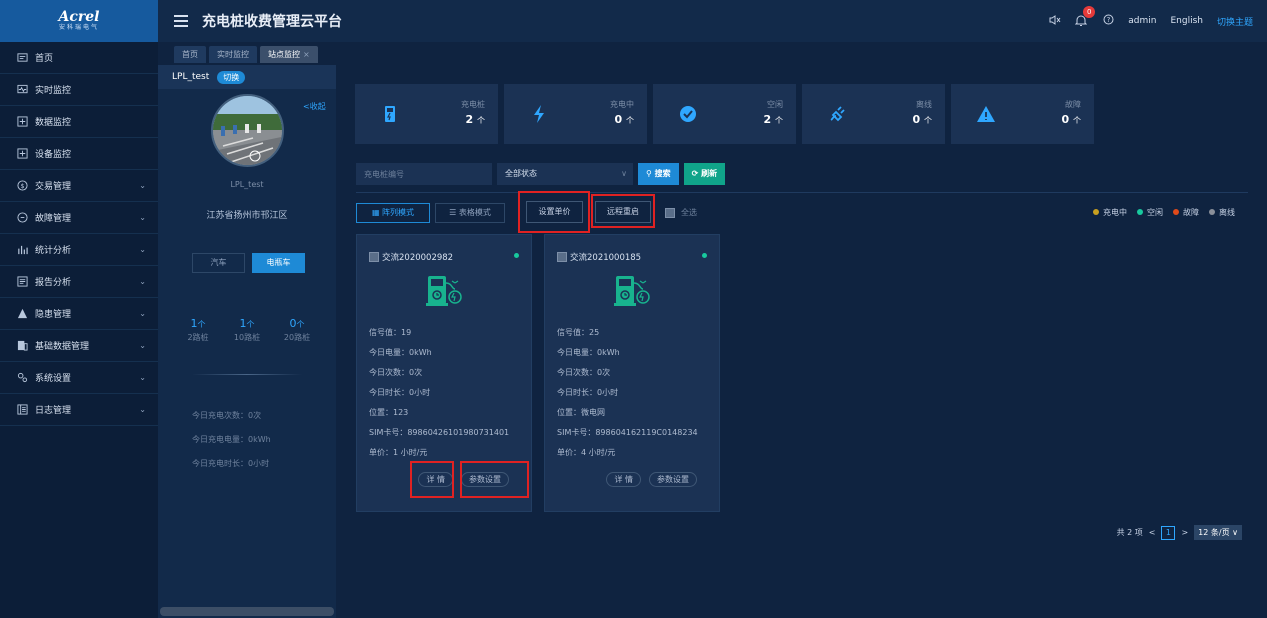 Image resolution: width=1267 pixels, height=618 pixels. I want to click on port-stat-2: 1个 2路桩, so click(198, 330).